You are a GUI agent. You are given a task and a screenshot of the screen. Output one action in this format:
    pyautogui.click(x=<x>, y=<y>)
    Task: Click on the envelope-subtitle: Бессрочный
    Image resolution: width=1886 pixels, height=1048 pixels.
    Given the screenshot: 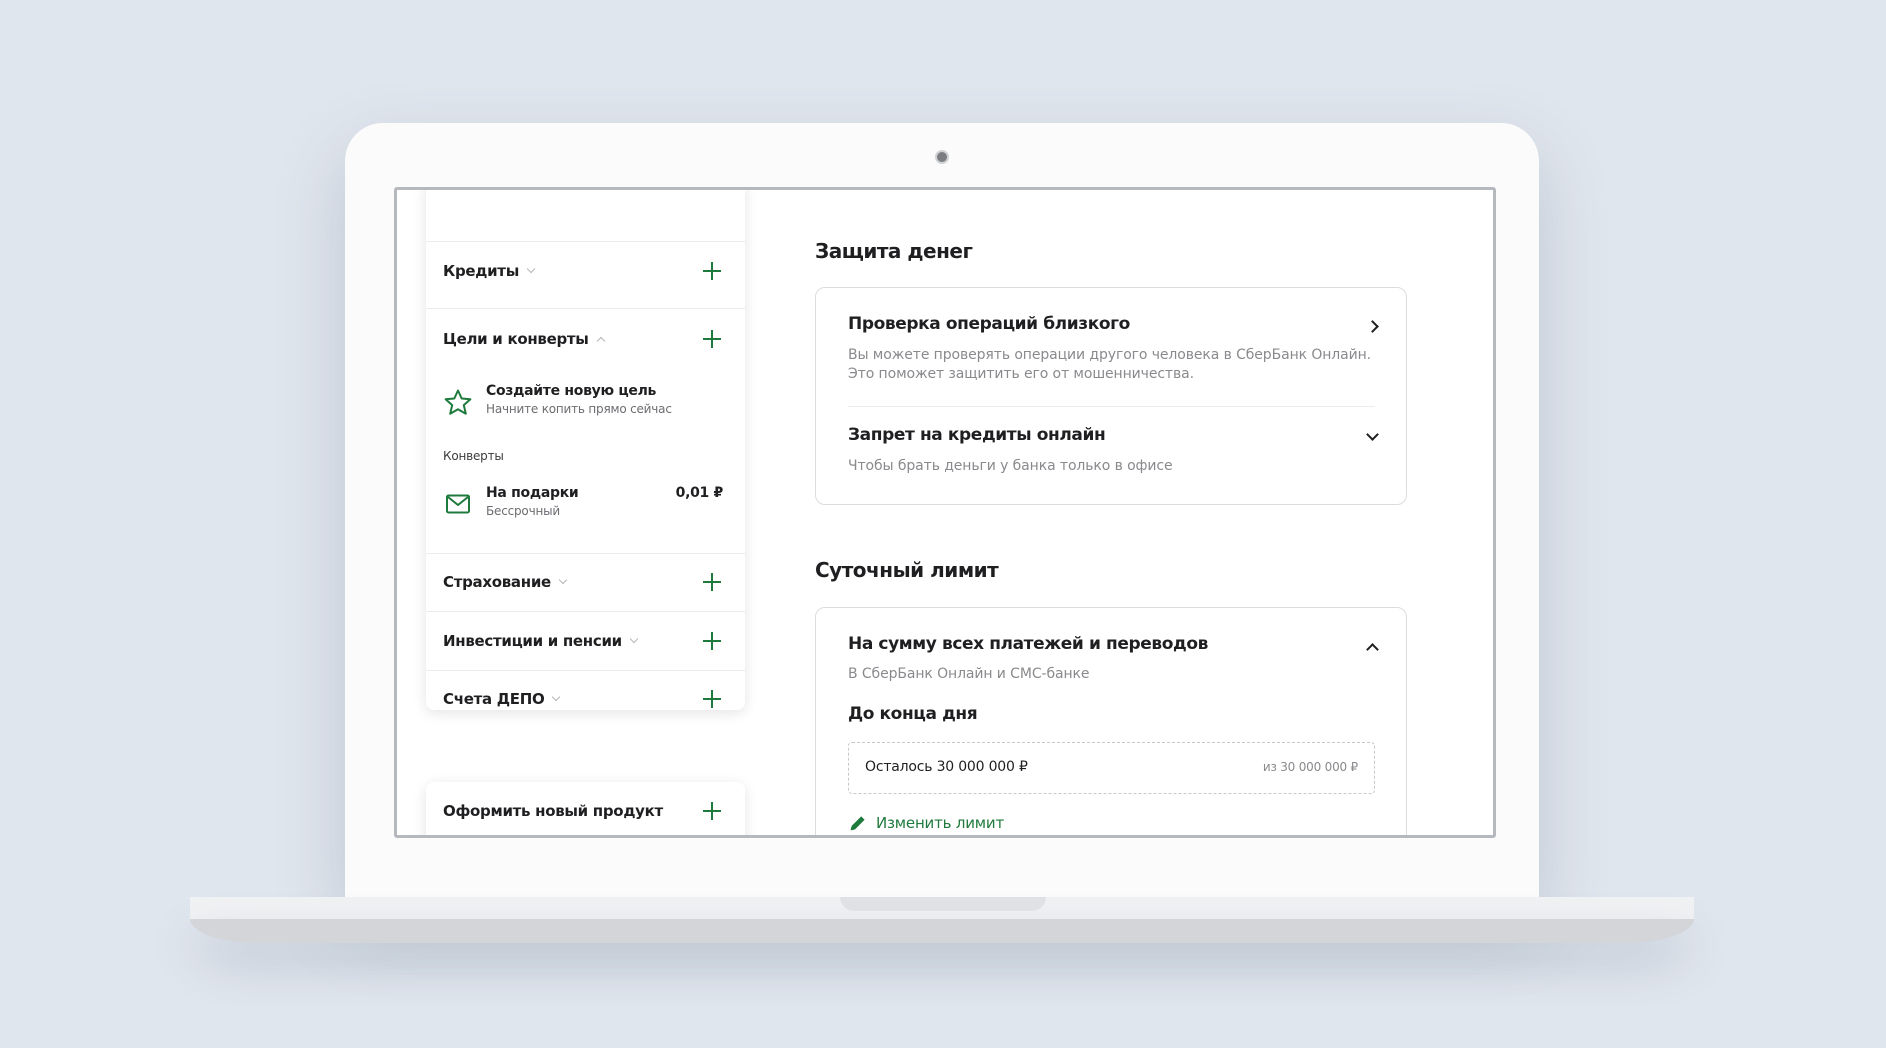 What is the action you would take?
    pyautogui.click(x=523, y=511)
    